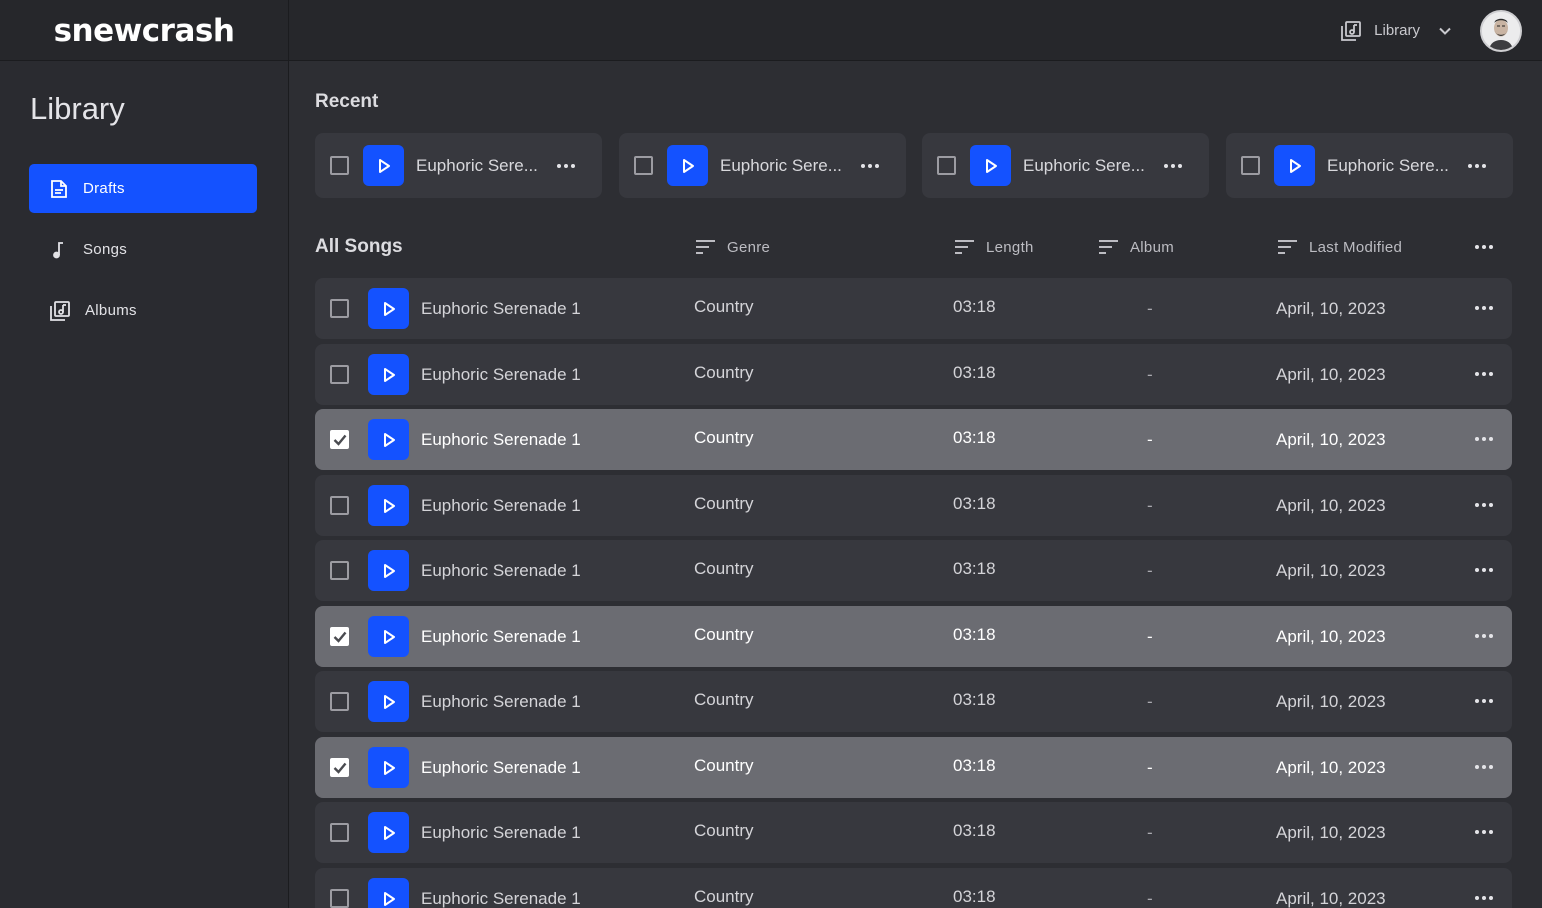 This screenshot has width=1542, height=908. I want to click on sidebar-item-albums: Albums, so click(143, 310).